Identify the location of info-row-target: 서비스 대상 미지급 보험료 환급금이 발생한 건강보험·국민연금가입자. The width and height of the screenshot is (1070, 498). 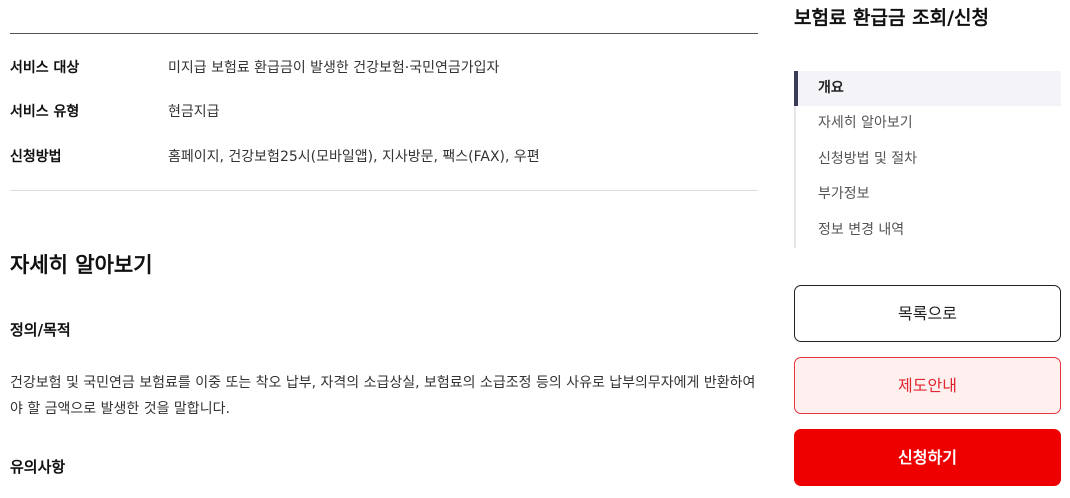
(384, 68).